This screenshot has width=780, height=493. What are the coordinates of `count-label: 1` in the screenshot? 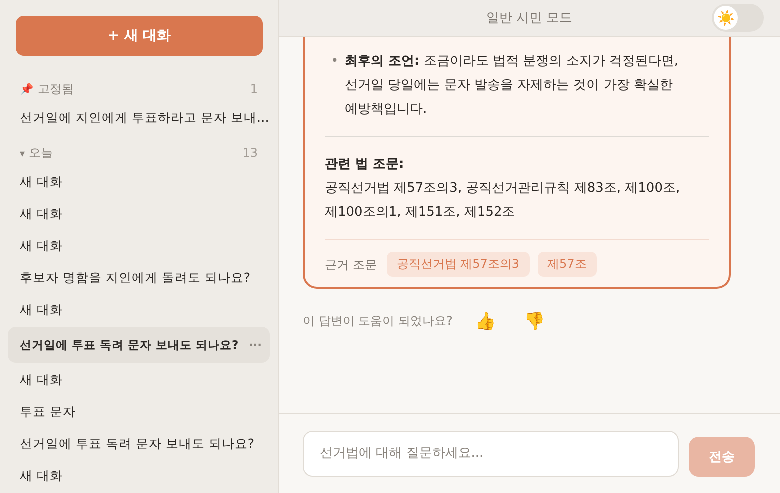 It's located at (254, 89).